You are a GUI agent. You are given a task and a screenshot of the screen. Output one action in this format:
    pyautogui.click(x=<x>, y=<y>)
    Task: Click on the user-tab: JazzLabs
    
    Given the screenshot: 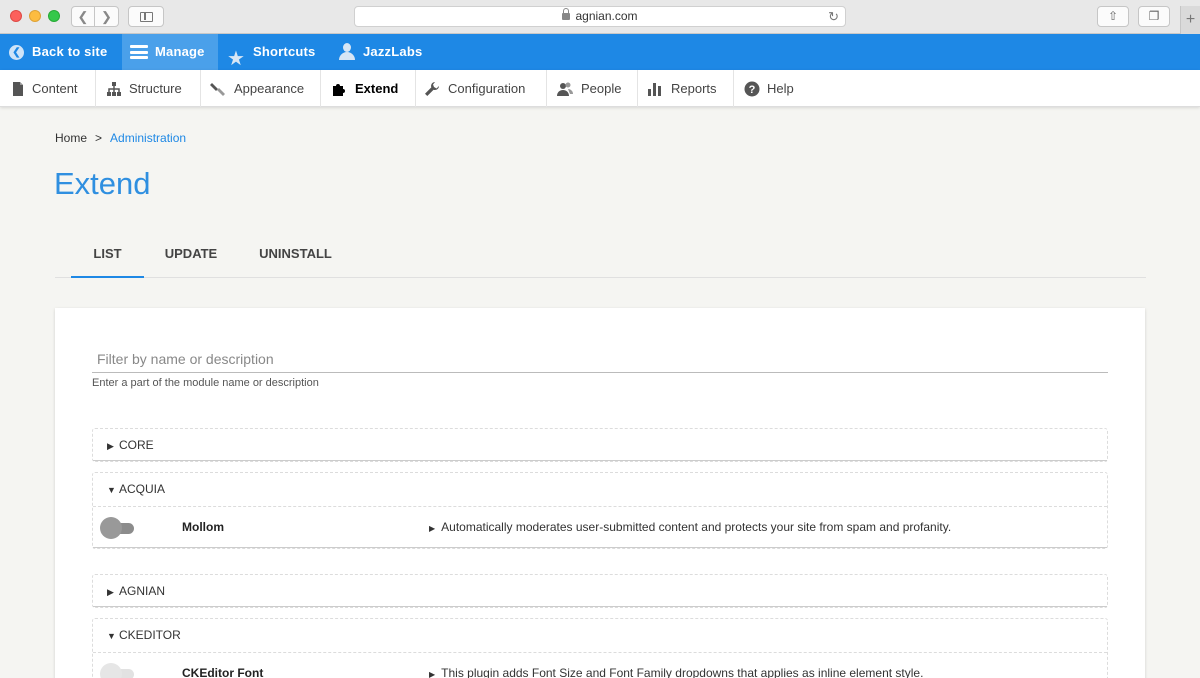 What is the action you would take?
    pyautogui.click(x=379, y=52)
    